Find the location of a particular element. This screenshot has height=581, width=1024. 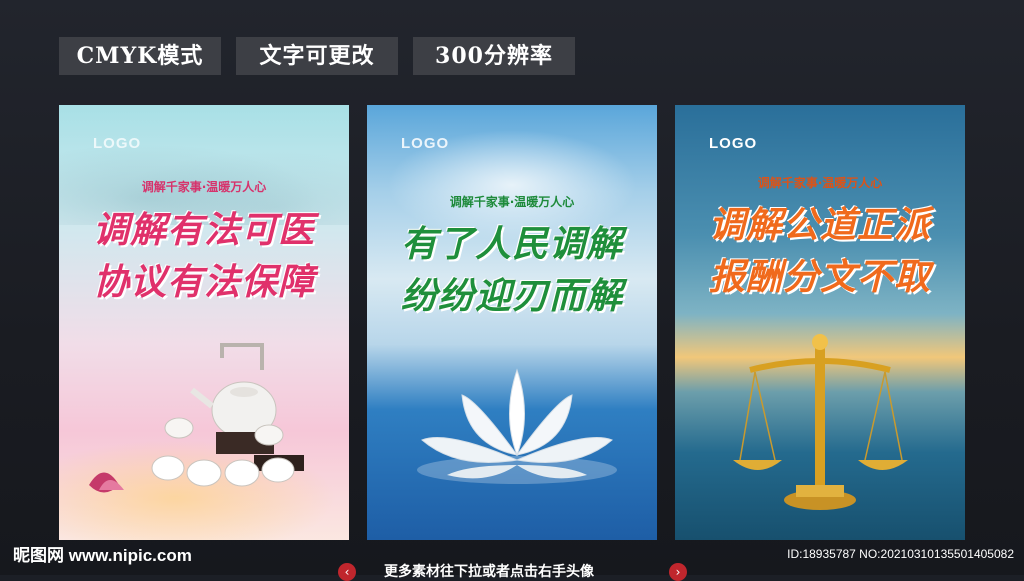

tag-cmyk: CMYK模式 is located at coordinates (140, 56).